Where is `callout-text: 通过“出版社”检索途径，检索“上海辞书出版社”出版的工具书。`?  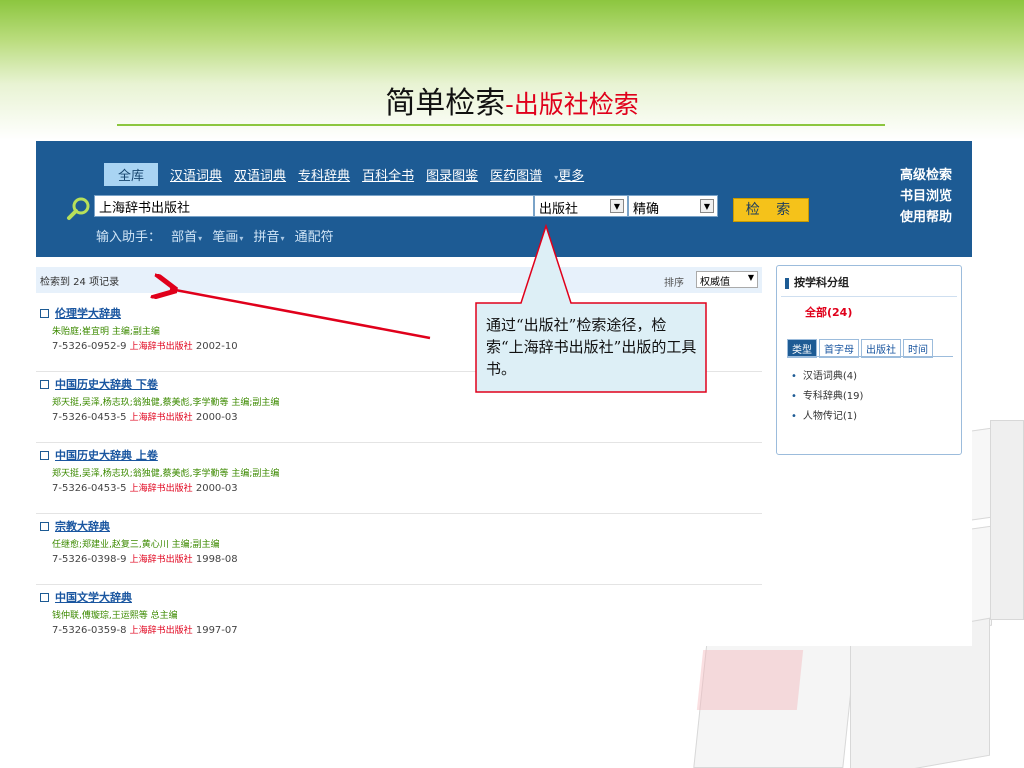 callout-text: 通过“出版社”检索途径，检索“上海辞书出版社”出版的工具书。 is located at coordinates (591, 347).